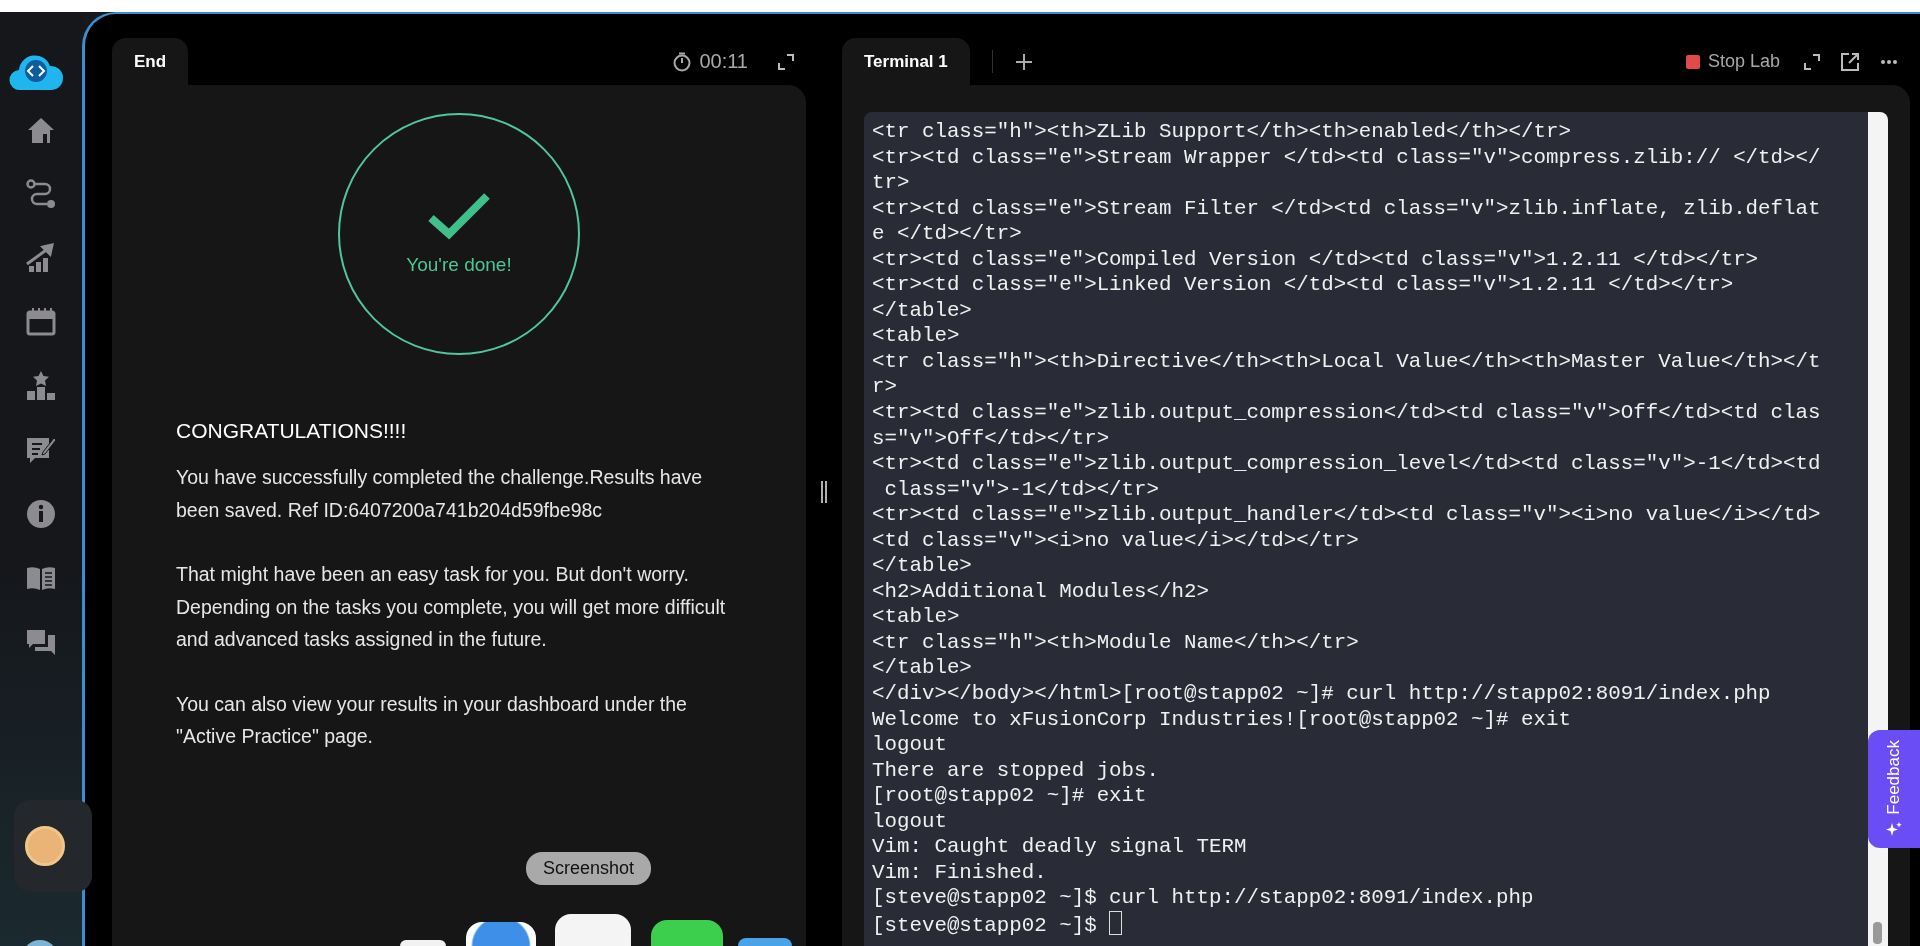  Describe the element at coordinates (1346, 464) in the screenshot. I see `terminal-line: <tr><td class="e">zlib.output_compression_level</td><td class="v">-1</td><td` at that location.